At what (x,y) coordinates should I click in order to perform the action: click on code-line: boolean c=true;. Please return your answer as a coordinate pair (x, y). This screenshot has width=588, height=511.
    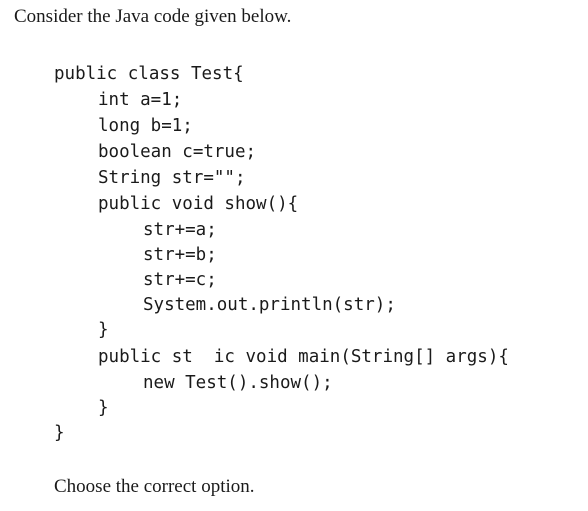
    Looking at the image, I should click on (177, 152).